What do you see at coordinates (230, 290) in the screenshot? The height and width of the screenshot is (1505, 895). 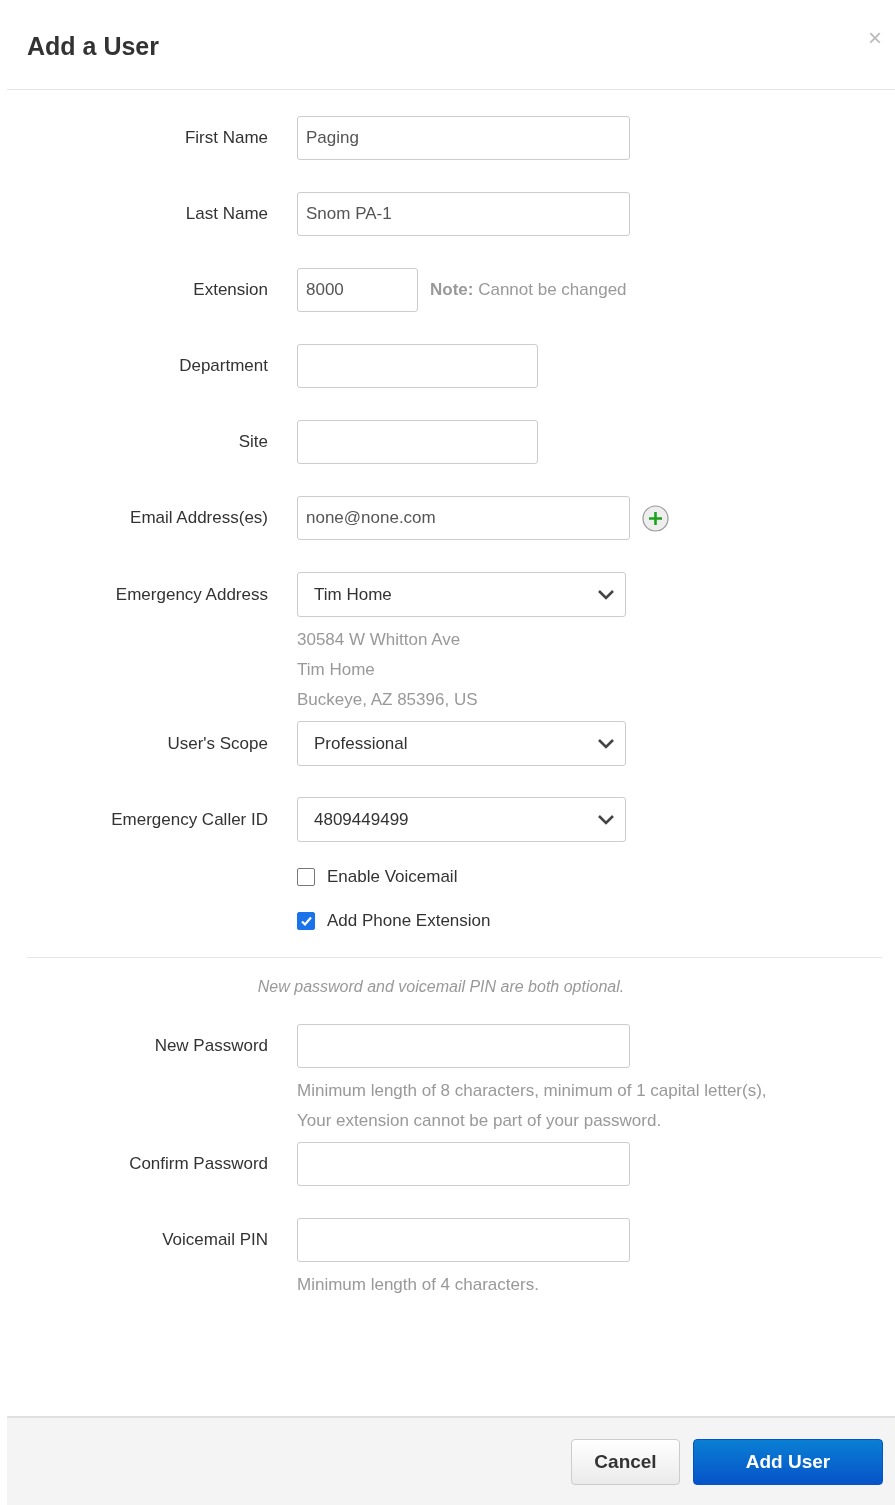 I see `field-label: Extension` at bounding box center [230, 290].